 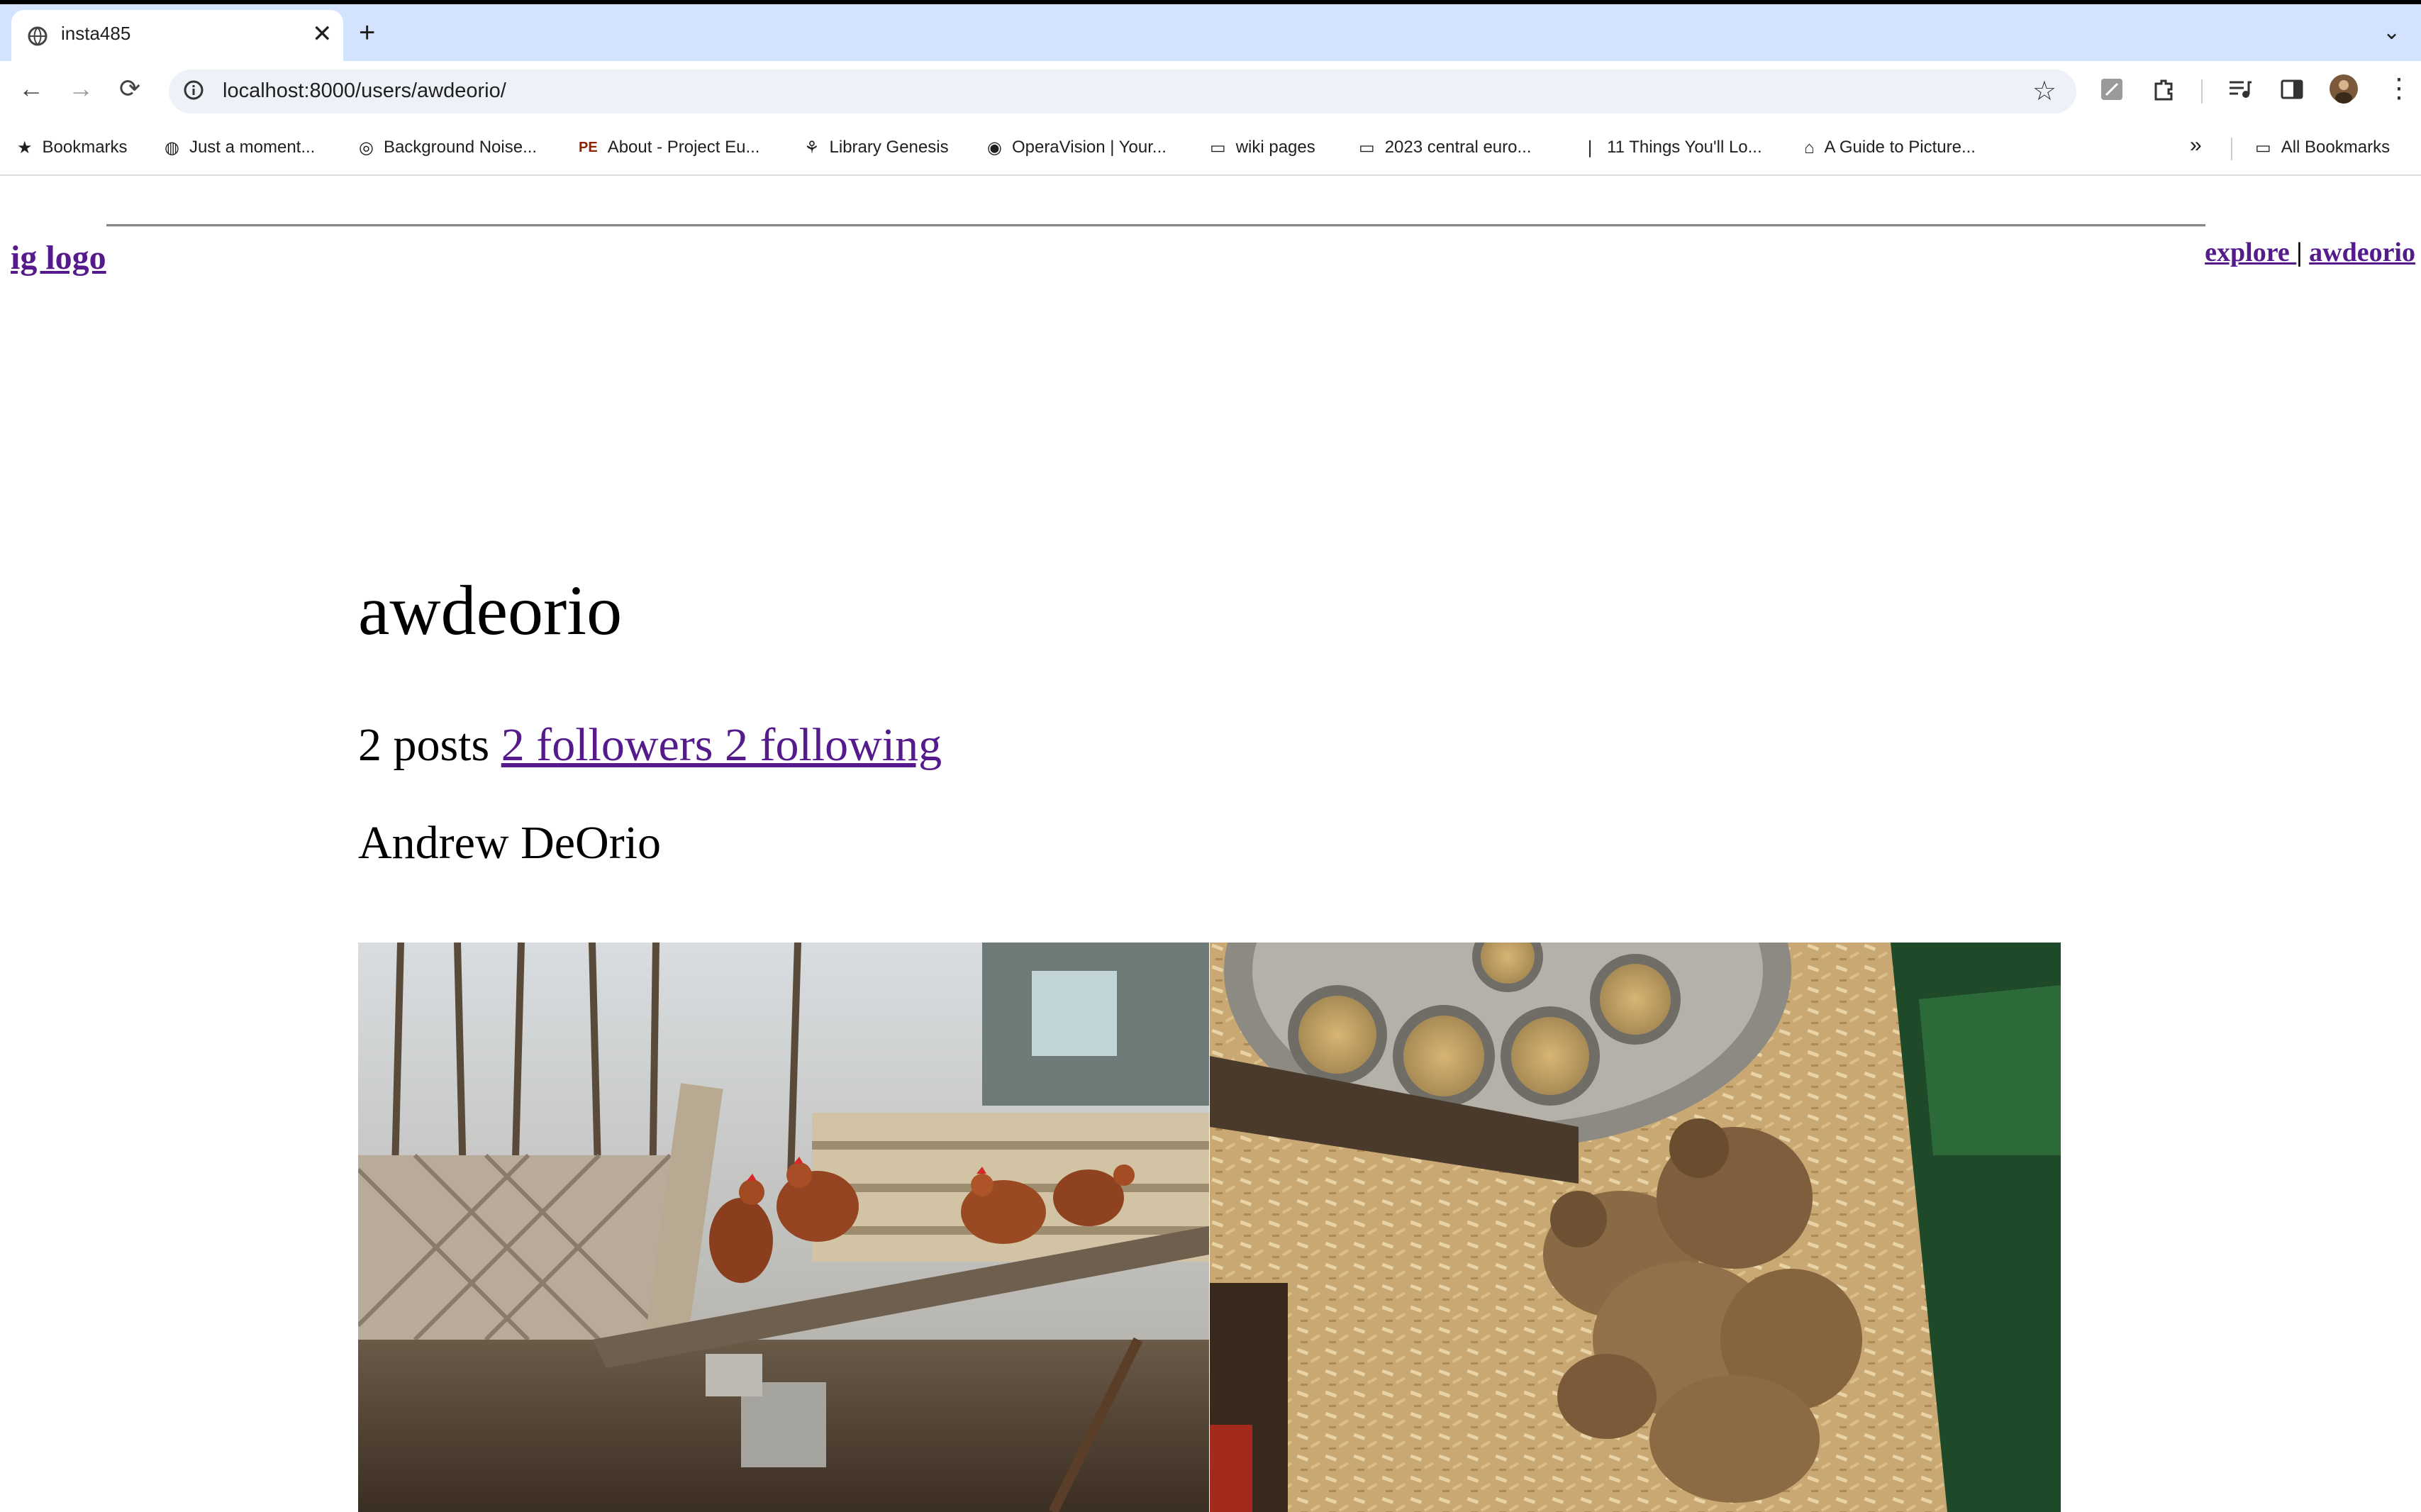 What do you see at coordinates (2322, 148) in the screenshot?
I see `all-bookmarks-button: ▭ All Bookmarks` at bounding box center [2322, 148].